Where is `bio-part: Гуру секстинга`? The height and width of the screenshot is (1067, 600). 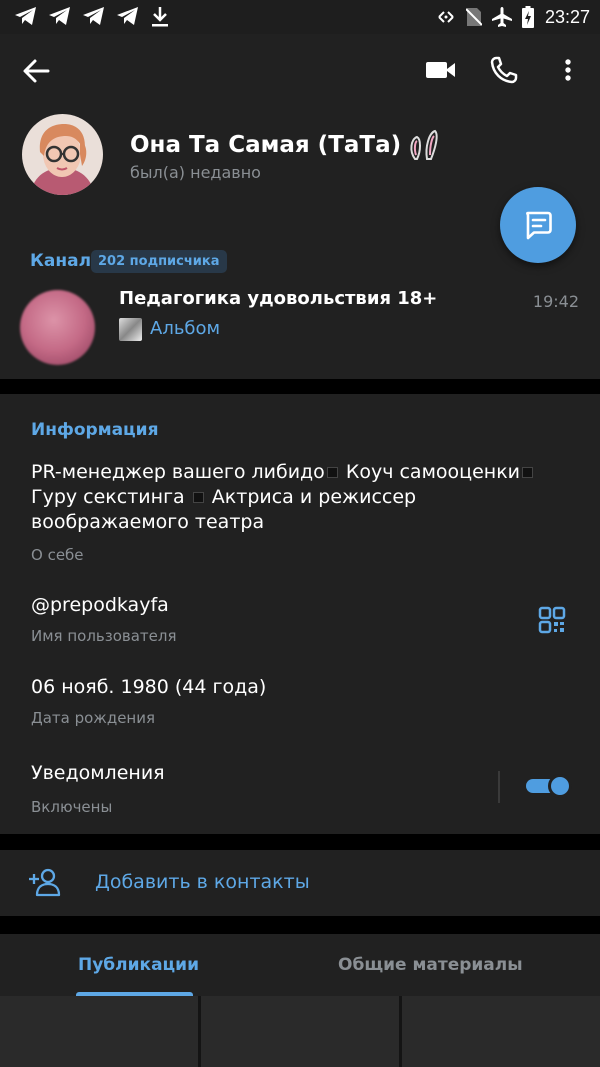 bio-part: Гуру секстинга is located at coordinates (108, 497).